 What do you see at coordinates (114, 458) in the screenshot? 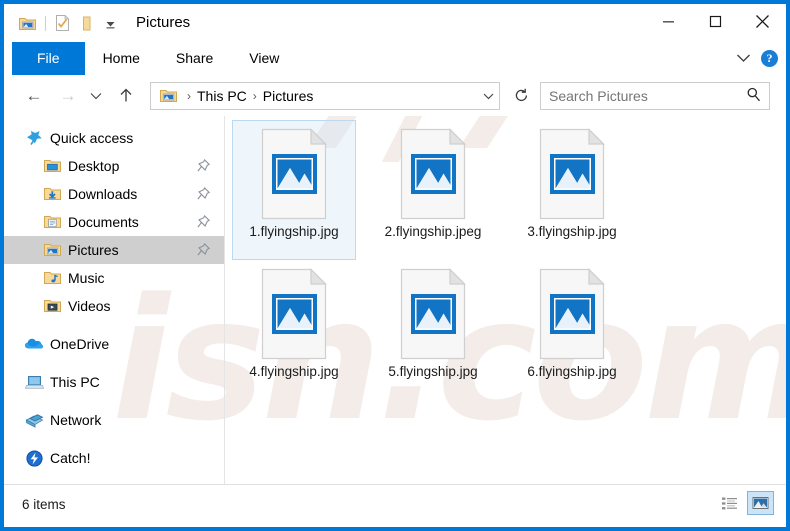
I see `sidebar-item-catch: Catch!` at bounding box center [114, 458].